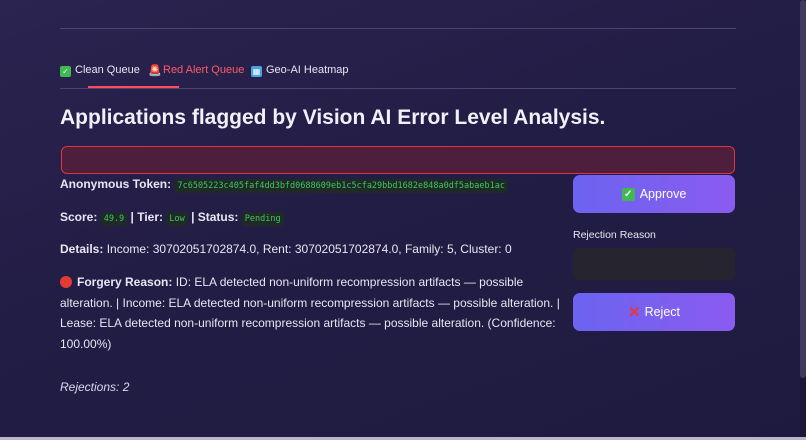  What do you see at coordinates (95, 387) in the screenshot?
I see `rejections-count: Rejections: 2` at bounding box center [95, 387].